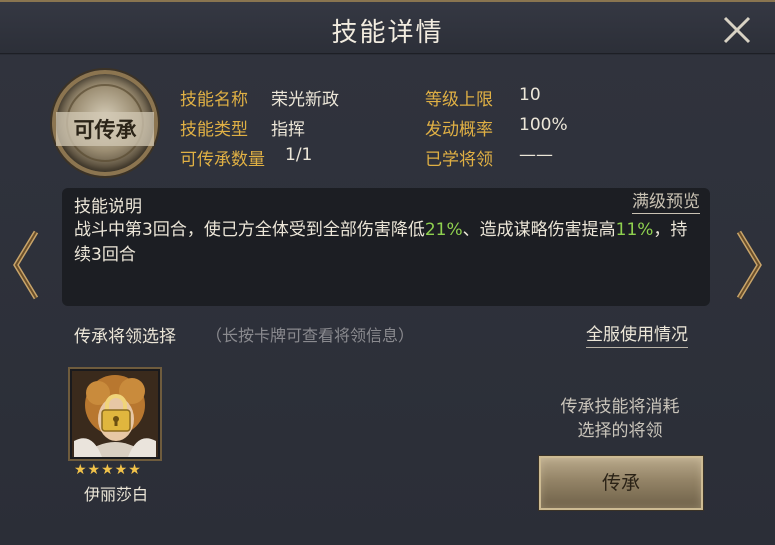 The image size is (775, 545). Describe the element at coordinates (459, 100) in the screenshot. I see `level-cap-label: 等级上限` at that location.